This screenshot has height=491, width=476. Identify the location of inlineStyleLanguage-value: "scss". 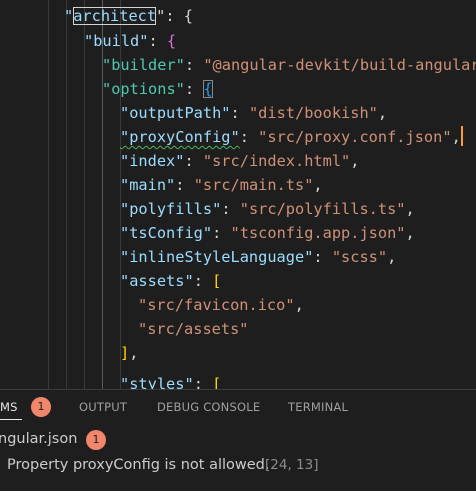
(359, 257).